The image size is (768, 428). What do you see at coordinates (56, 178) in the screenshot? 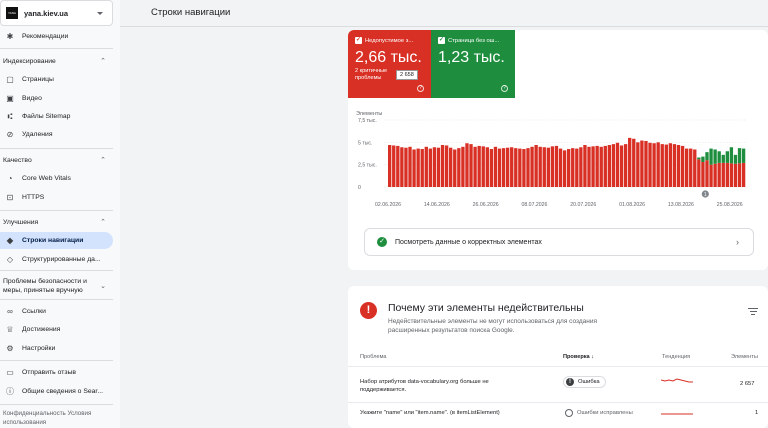
I see `nav-core-web-vitals: ◔ Core Web Vitals` at bounding box center [56, 178].